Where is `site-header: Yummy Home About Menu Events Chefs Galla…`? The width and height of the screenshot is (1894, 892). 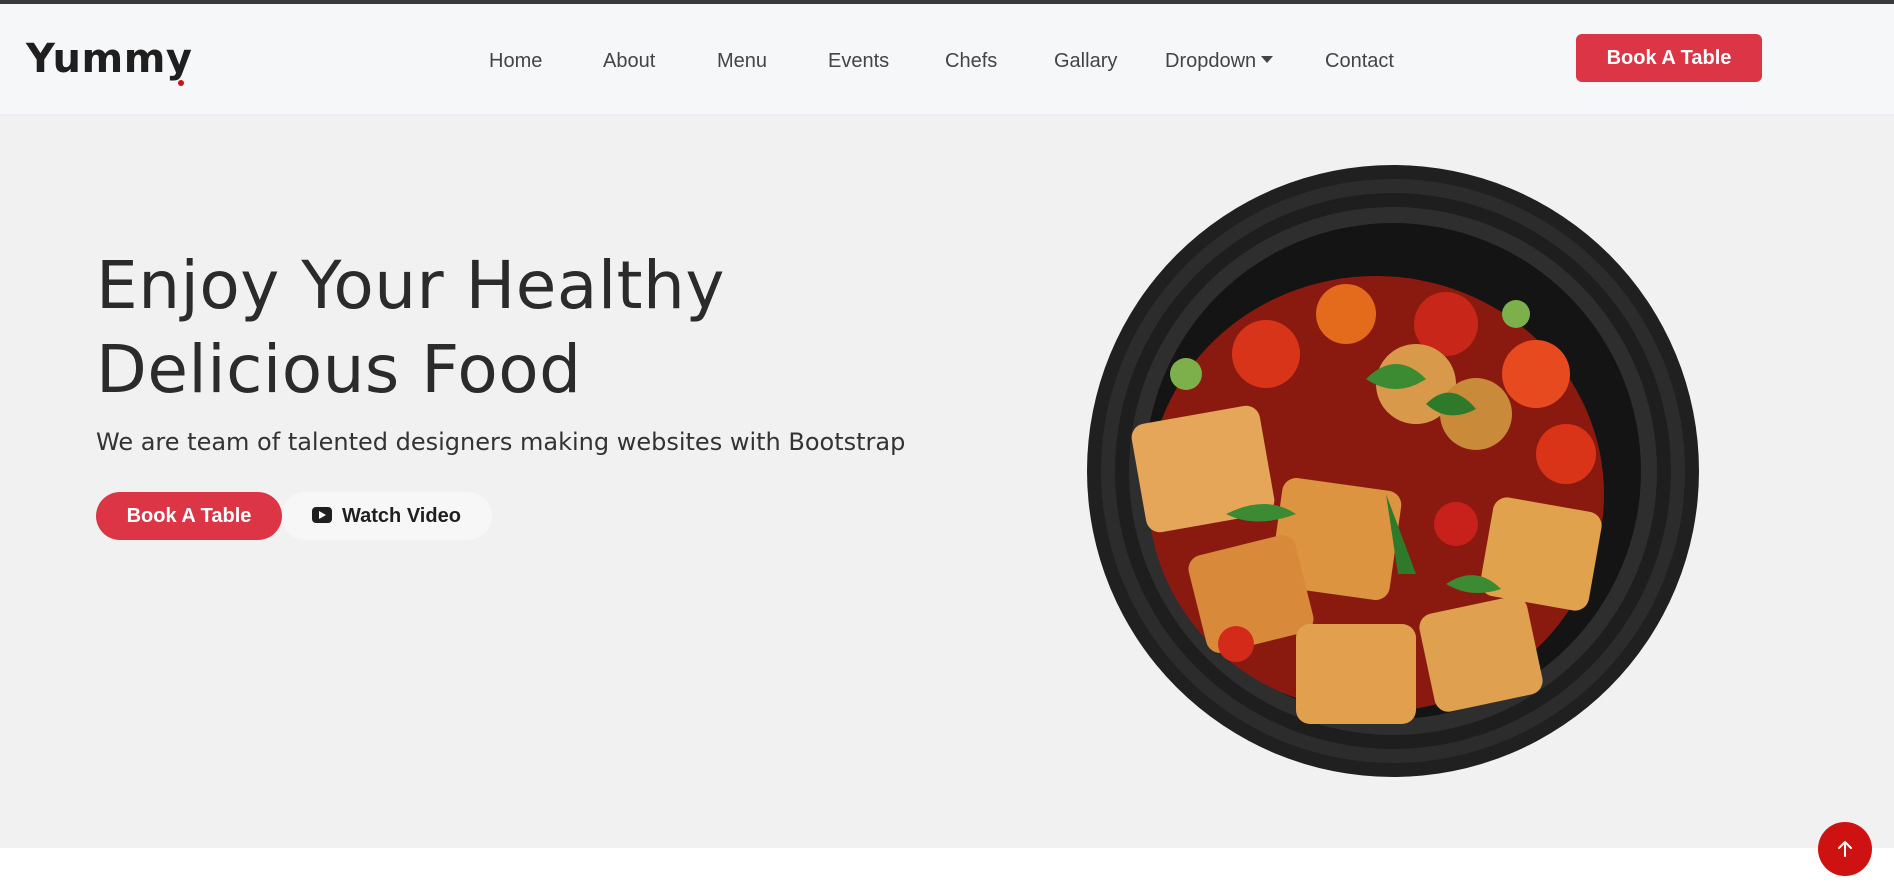
site-header: Yummy Home About Menu Events Chefs Galla… is located at coordinates (947, 60).